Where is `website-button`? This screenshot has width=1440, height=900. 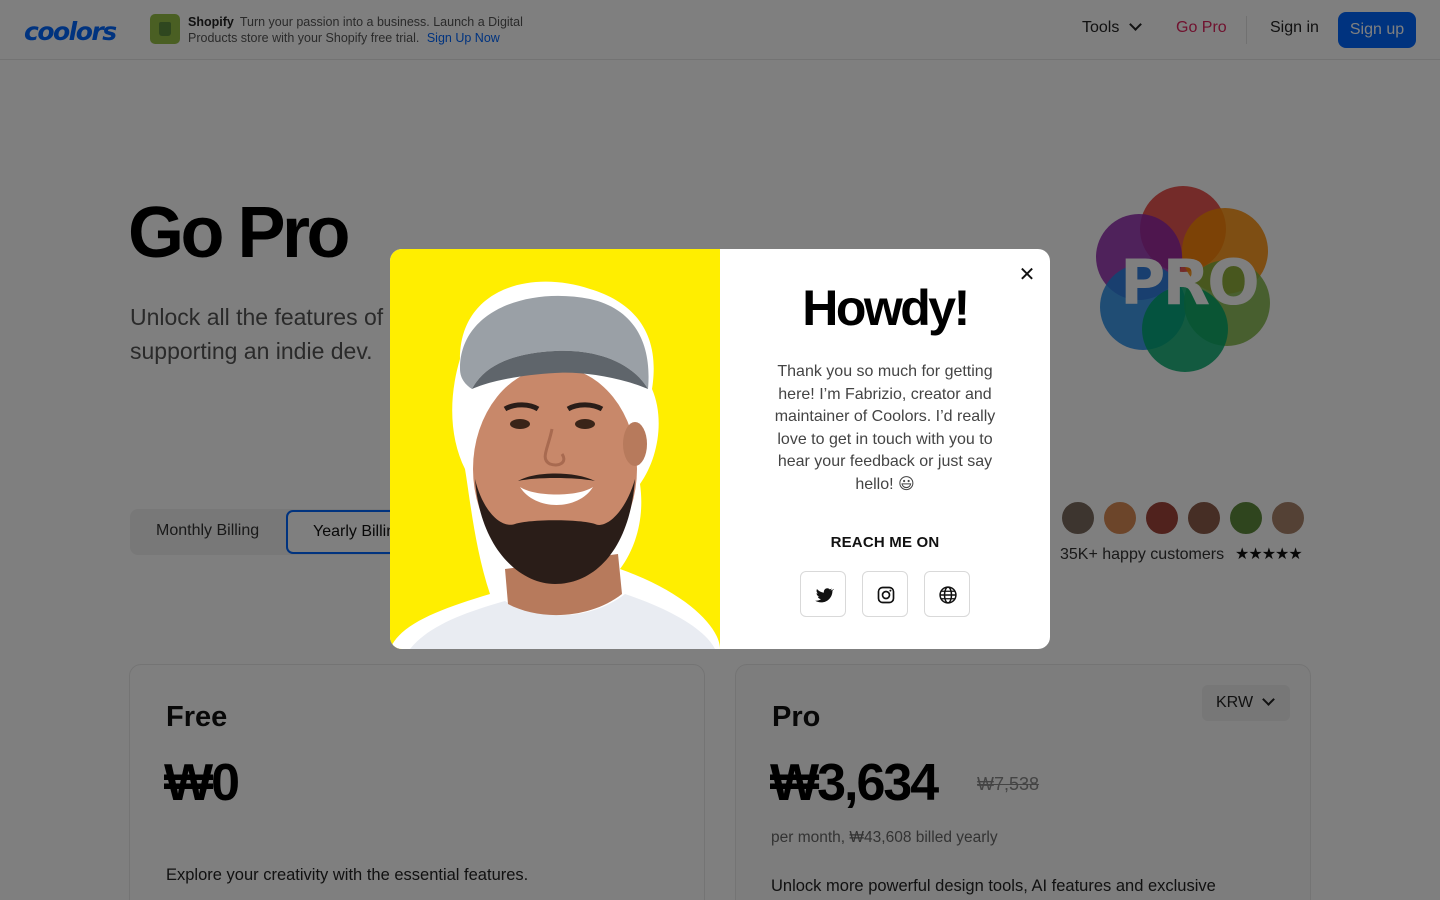
website-button is located at coordinates (947, 594).